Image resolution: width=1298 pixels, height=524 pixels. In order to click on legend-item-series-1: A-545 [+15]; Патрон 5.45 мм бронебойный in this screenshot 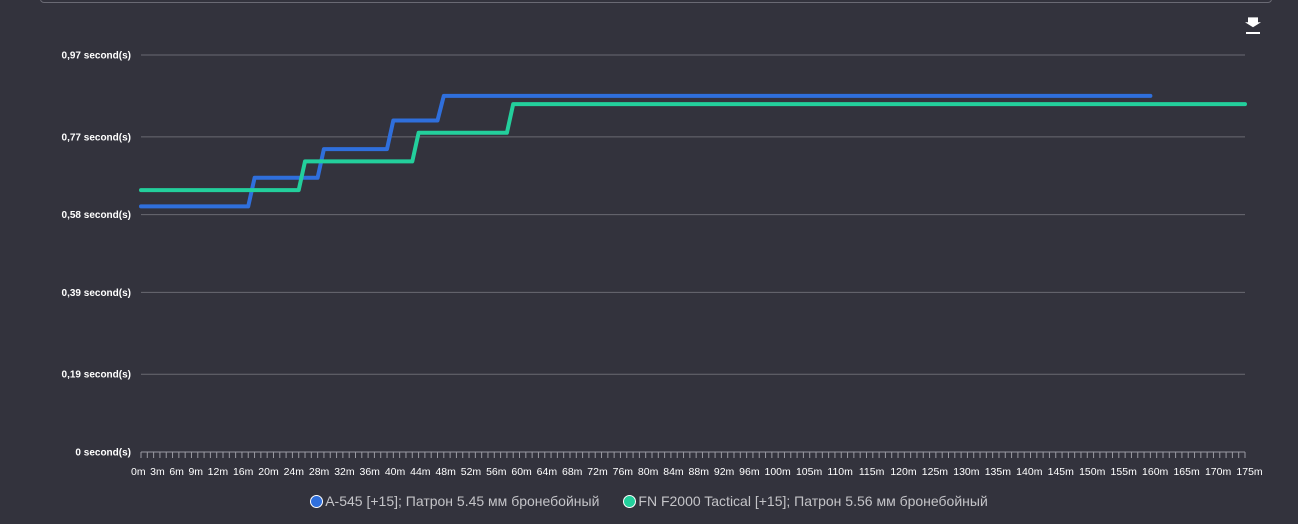, I will do `click(454, 501)`.